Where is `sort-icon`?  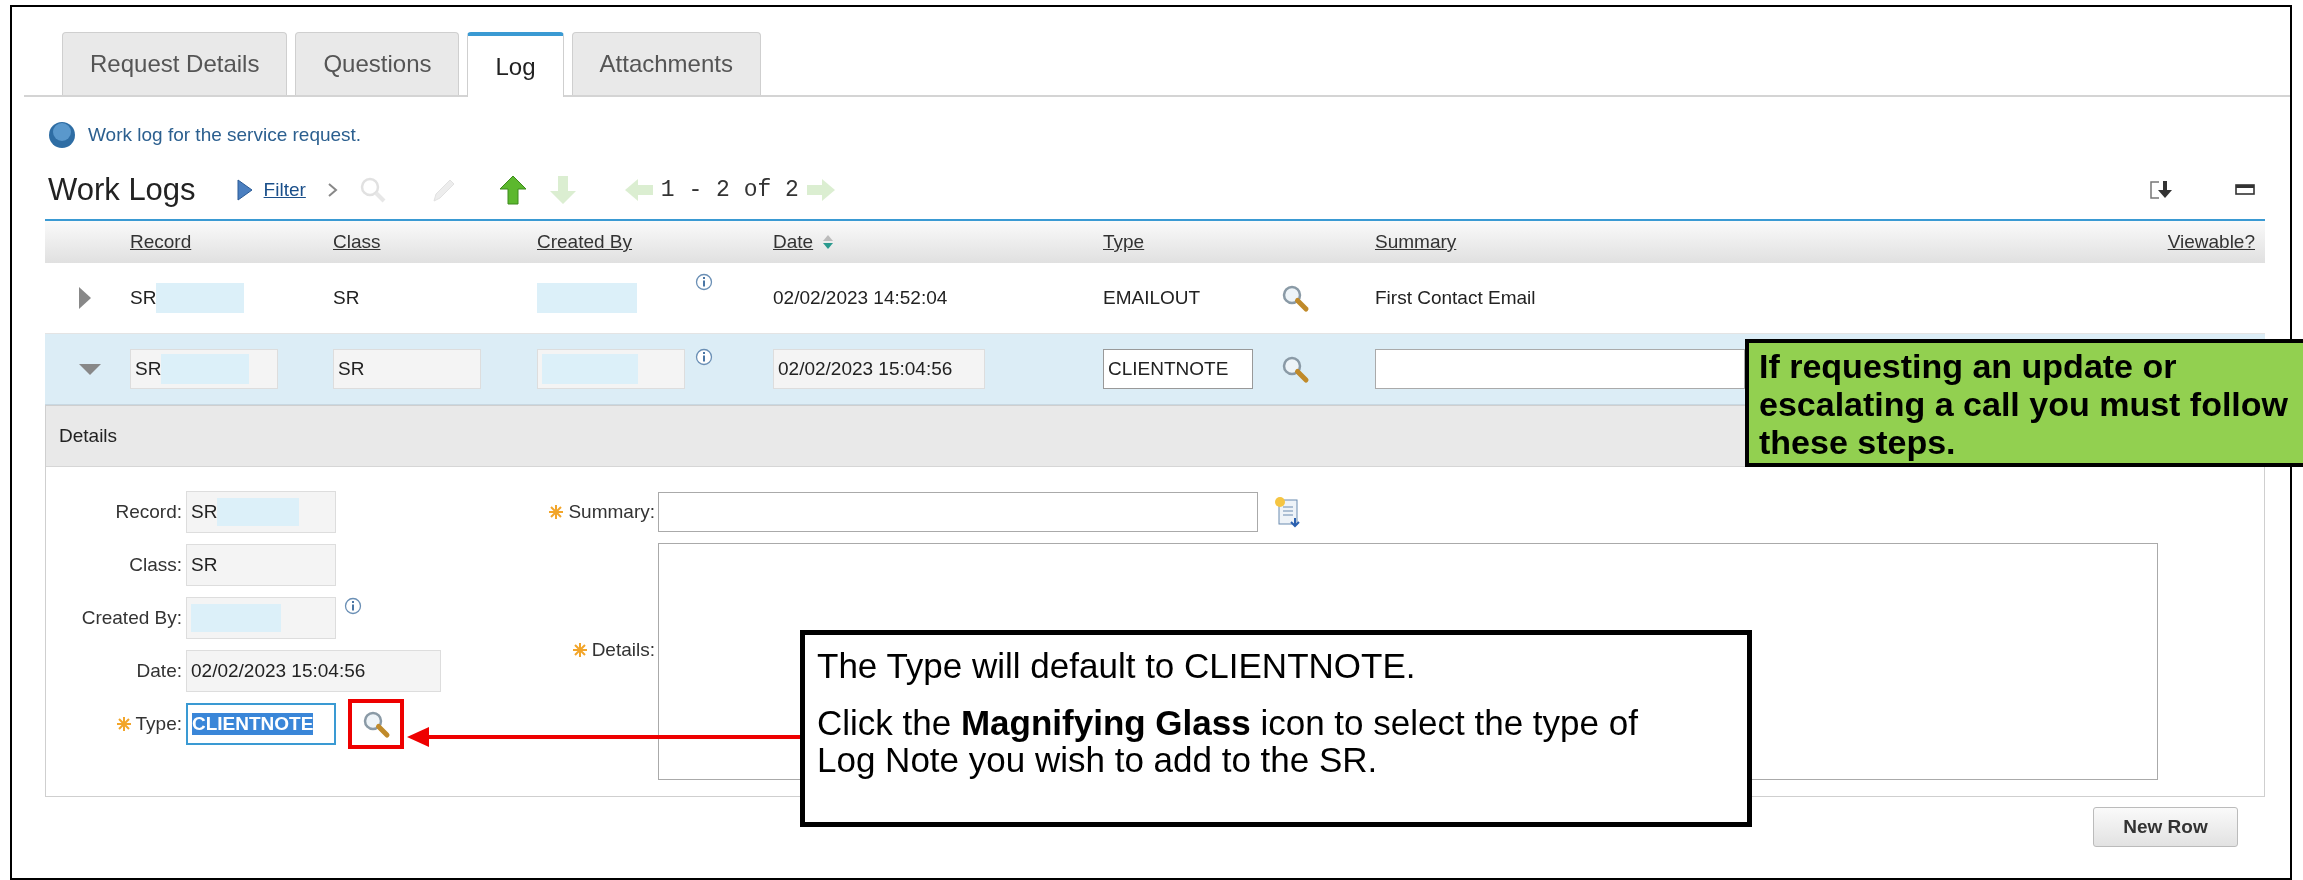
sort-icon is located at coordinates (828, 242).